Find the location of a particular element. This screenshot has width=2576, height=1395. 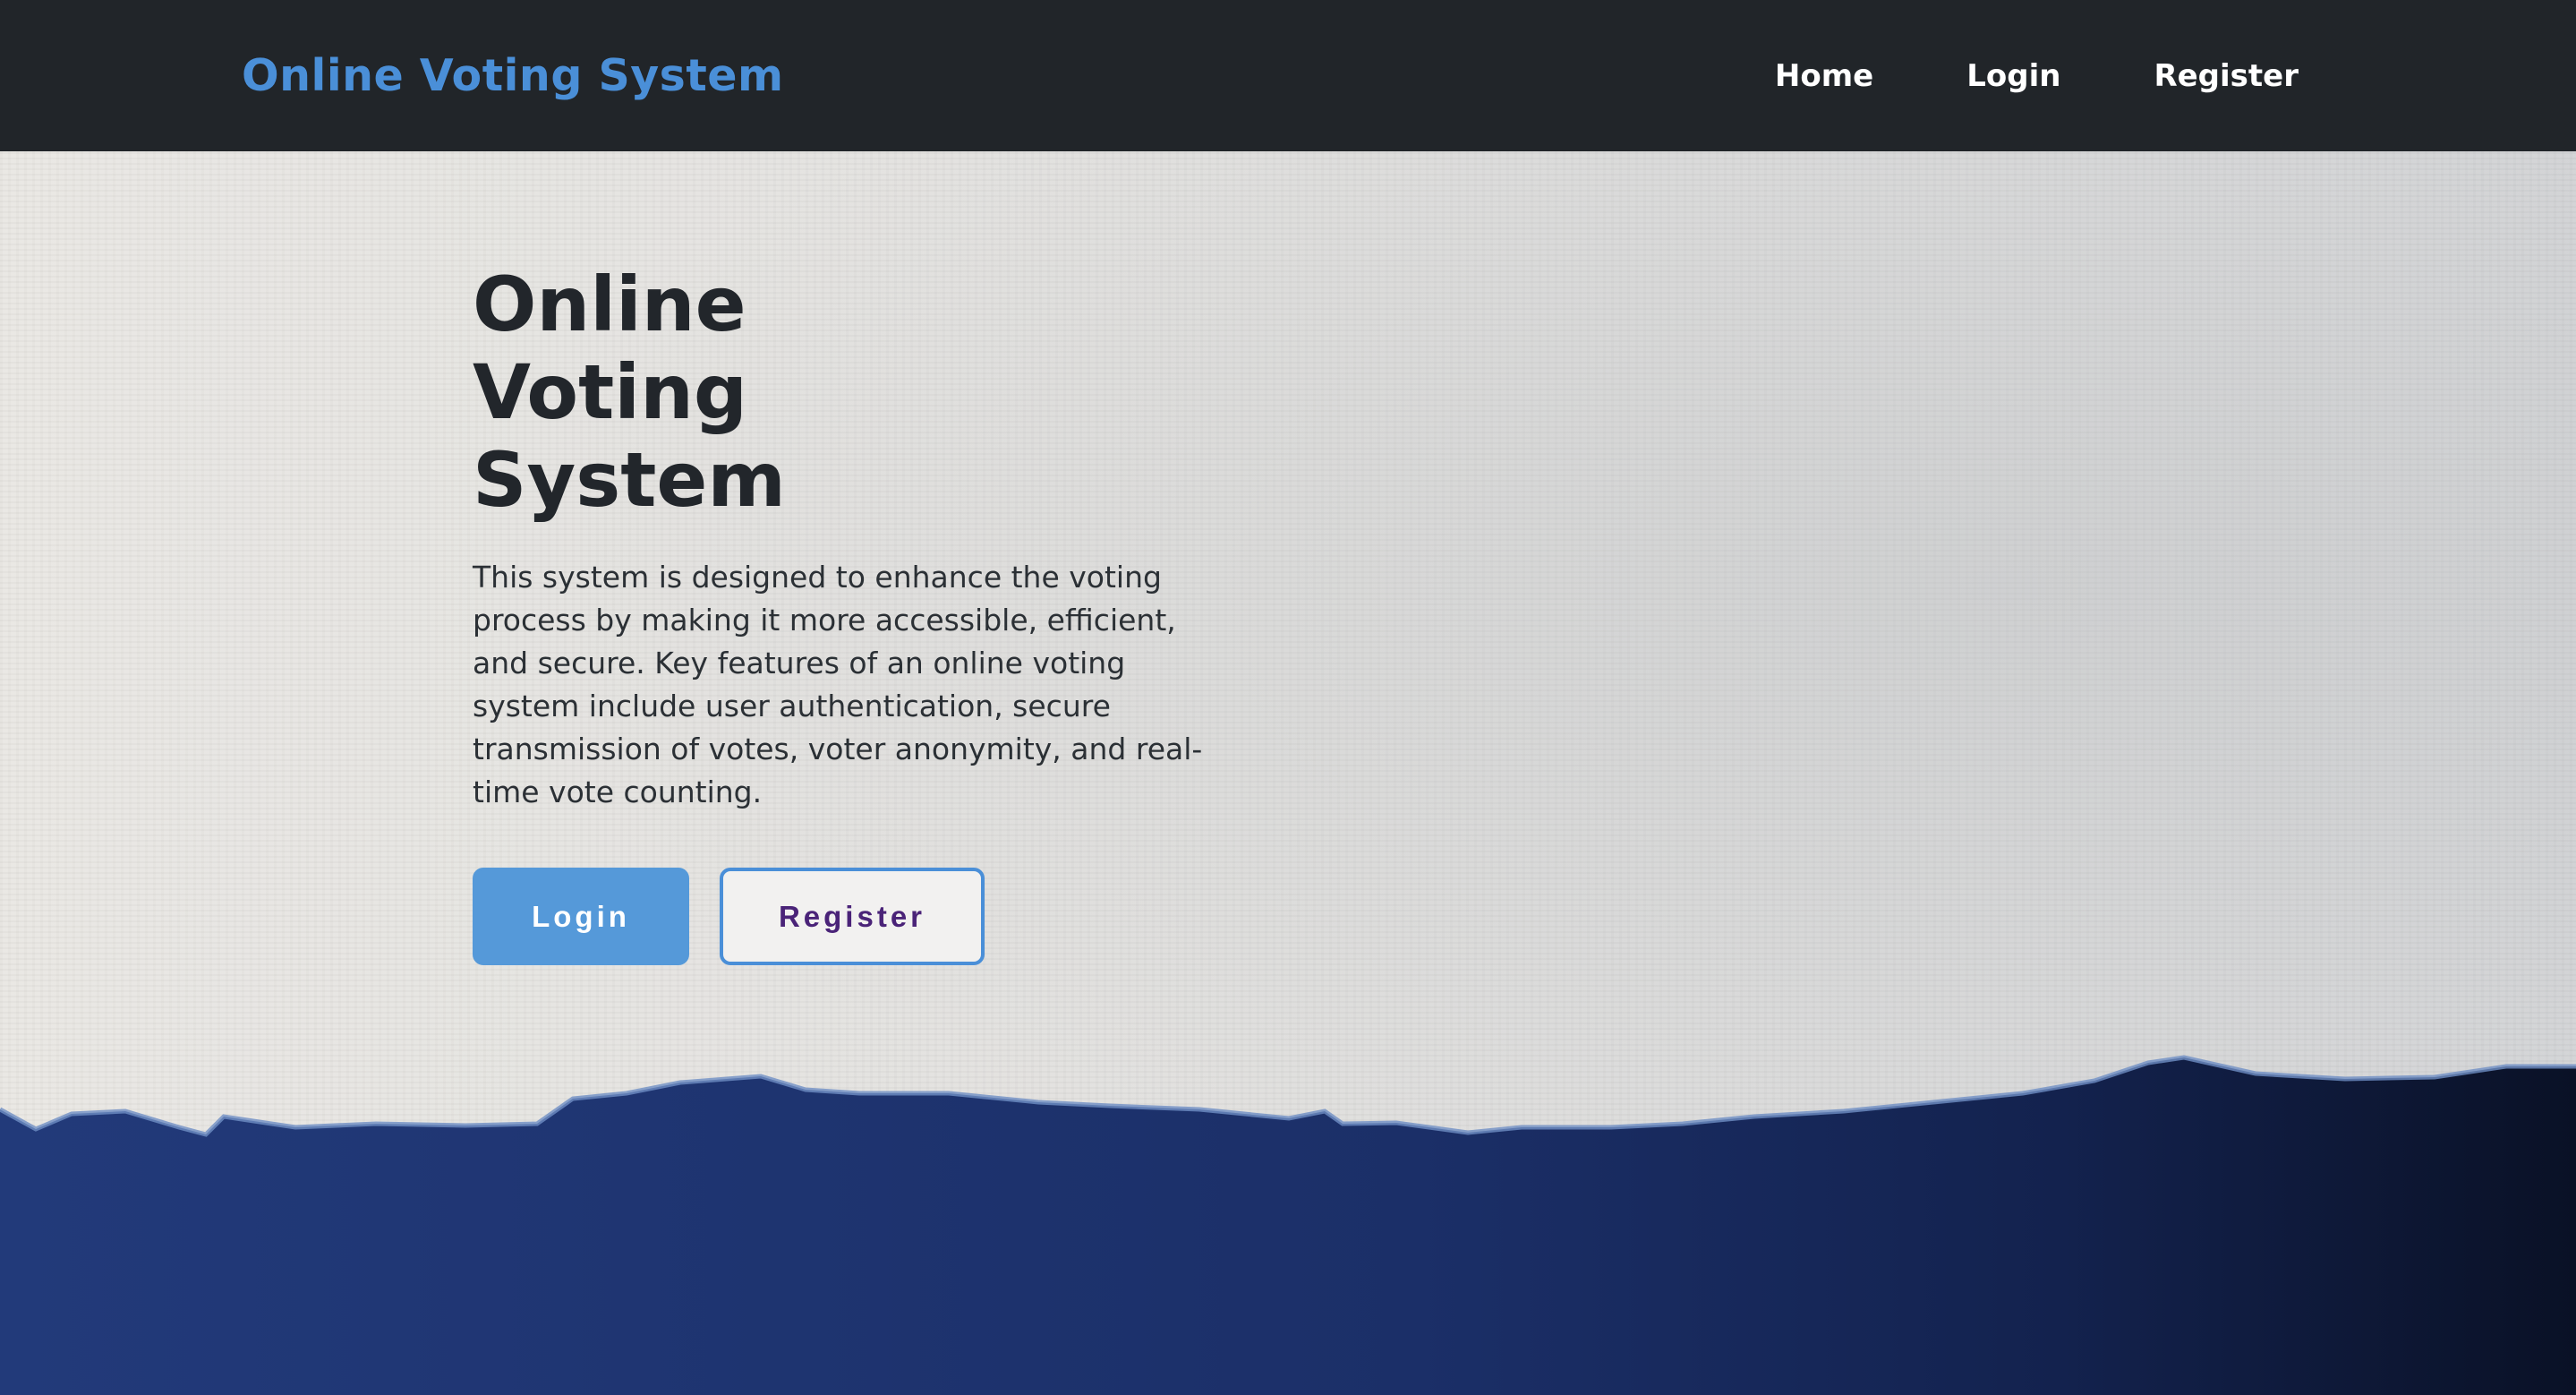

nav-links: Home Login Register is located at coordinates (2037, 76).